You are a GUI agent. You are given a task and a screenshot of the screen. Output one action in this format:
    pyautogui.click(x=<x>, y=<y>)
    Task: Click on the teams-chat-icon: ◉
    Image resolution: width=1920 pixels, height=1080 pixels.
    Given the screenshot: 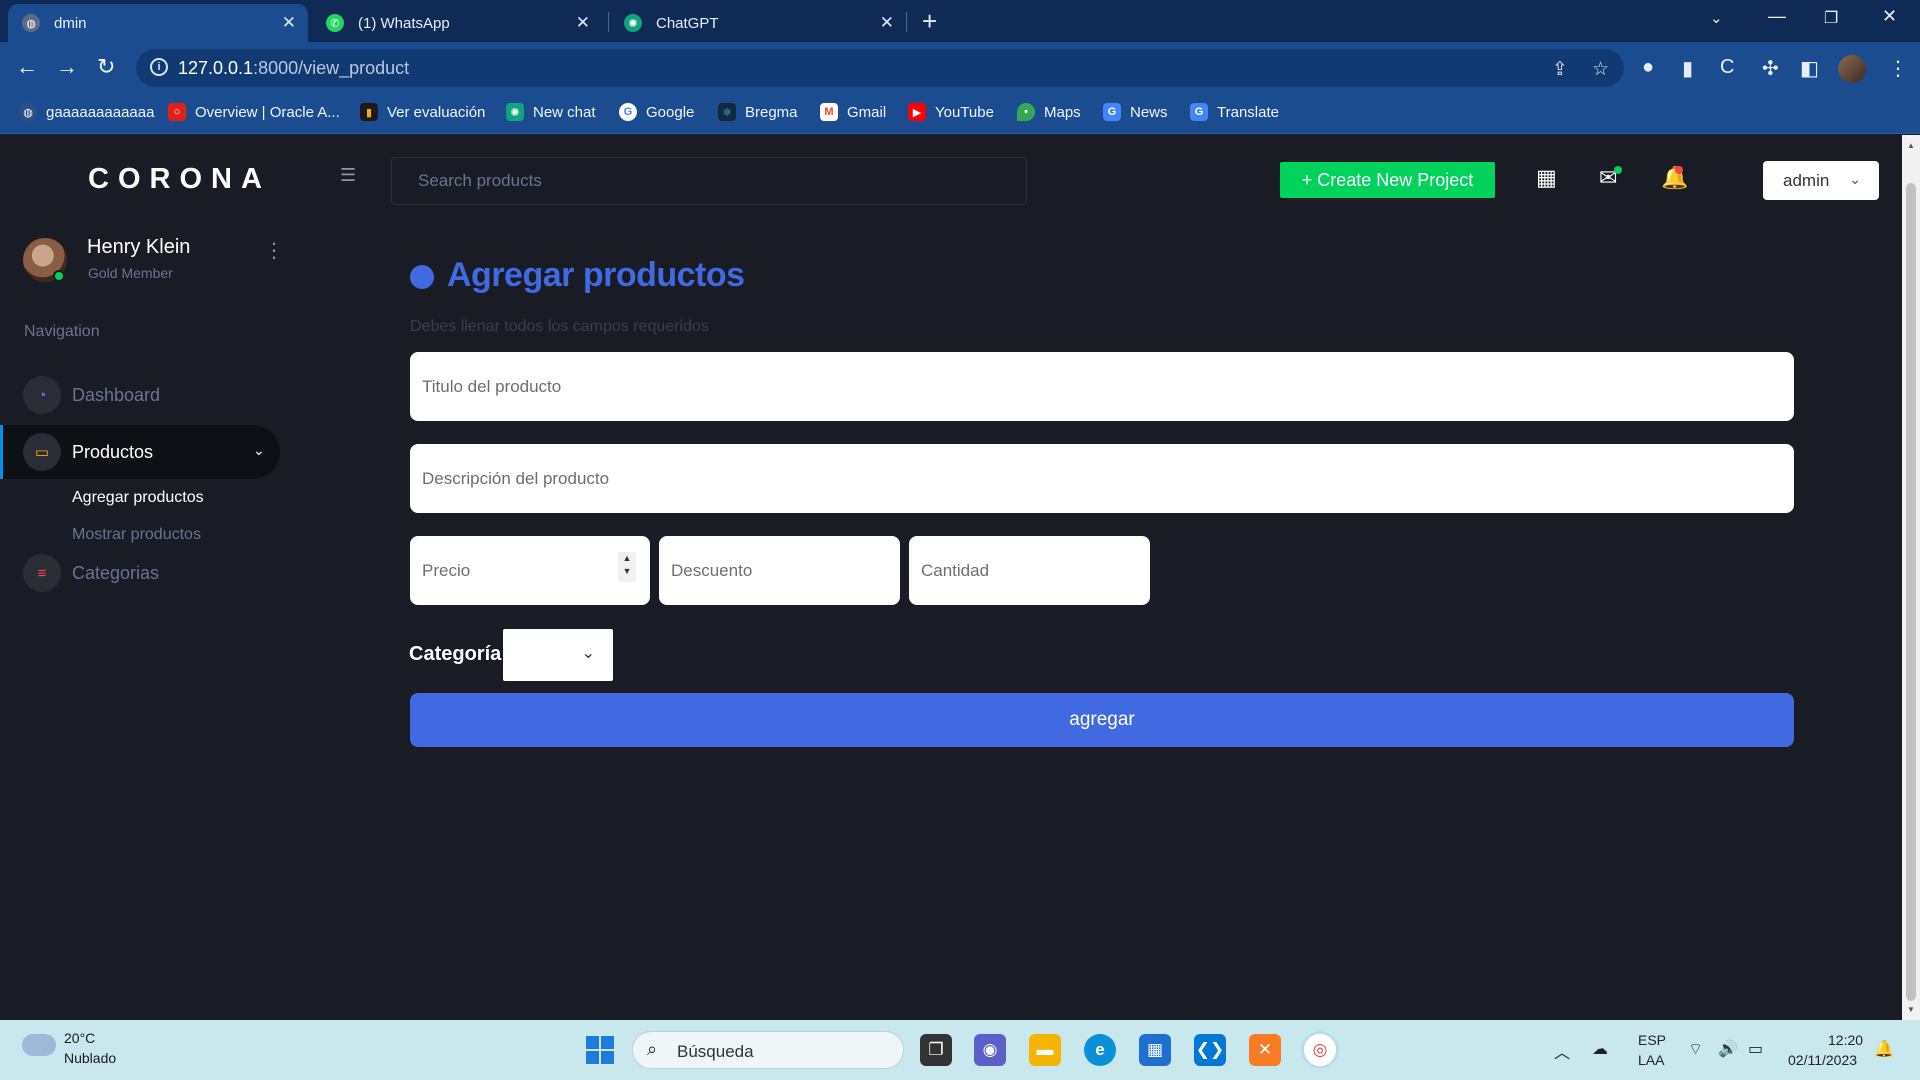 What is the action you would take?
    pyautogui.click(x=990, y=1050)
    